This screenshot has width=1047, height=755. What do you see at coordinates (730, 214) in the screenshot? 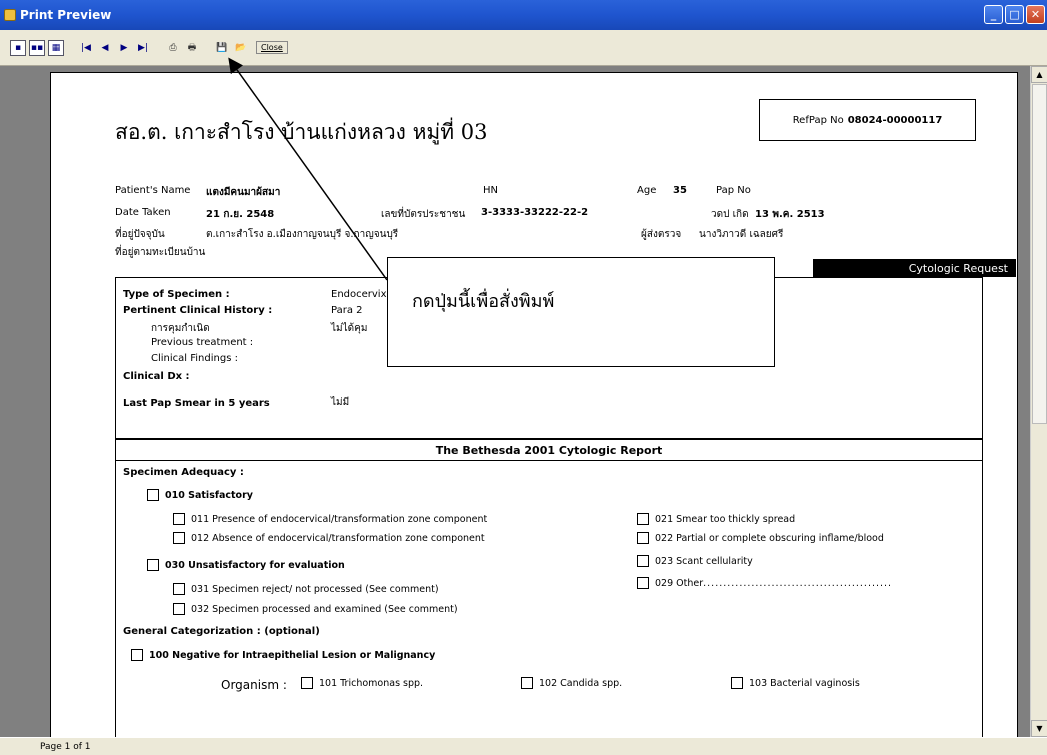
I see `dob-label: วดป เกิด` at bounding box center [730, 214].